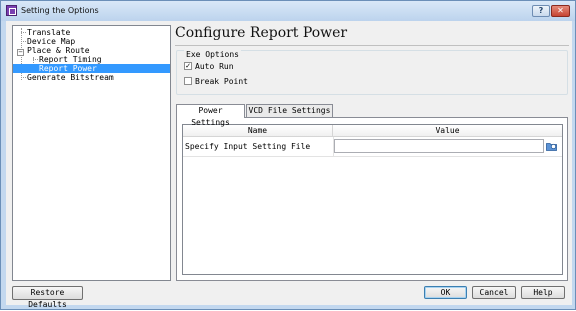 The height and width of the screenshot is (311, 576). I want to click on tree-item-translate: Translate, so click(48, 32).